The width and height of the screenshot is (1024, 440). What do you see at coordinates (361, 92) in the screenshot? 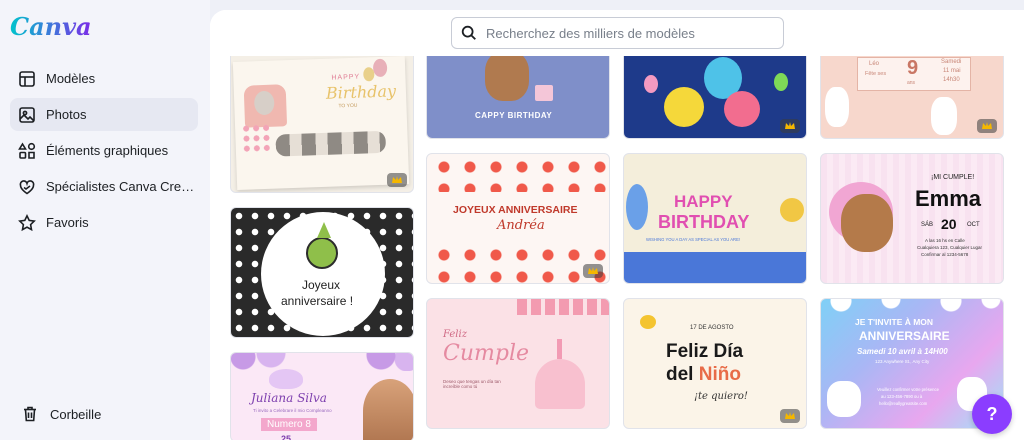
I see `card-text: Birthday` at bounding box center [361, 92].